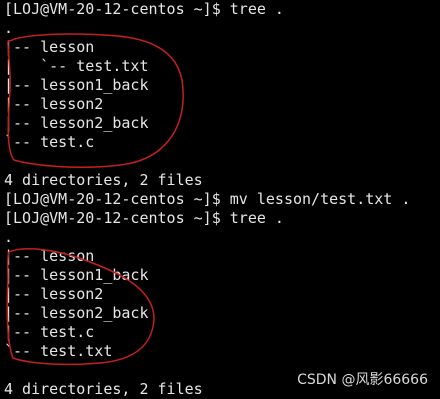 The image size is (440, 399). I want to click on tree-entry-test-c: |-- test.c, so click(49, 332).